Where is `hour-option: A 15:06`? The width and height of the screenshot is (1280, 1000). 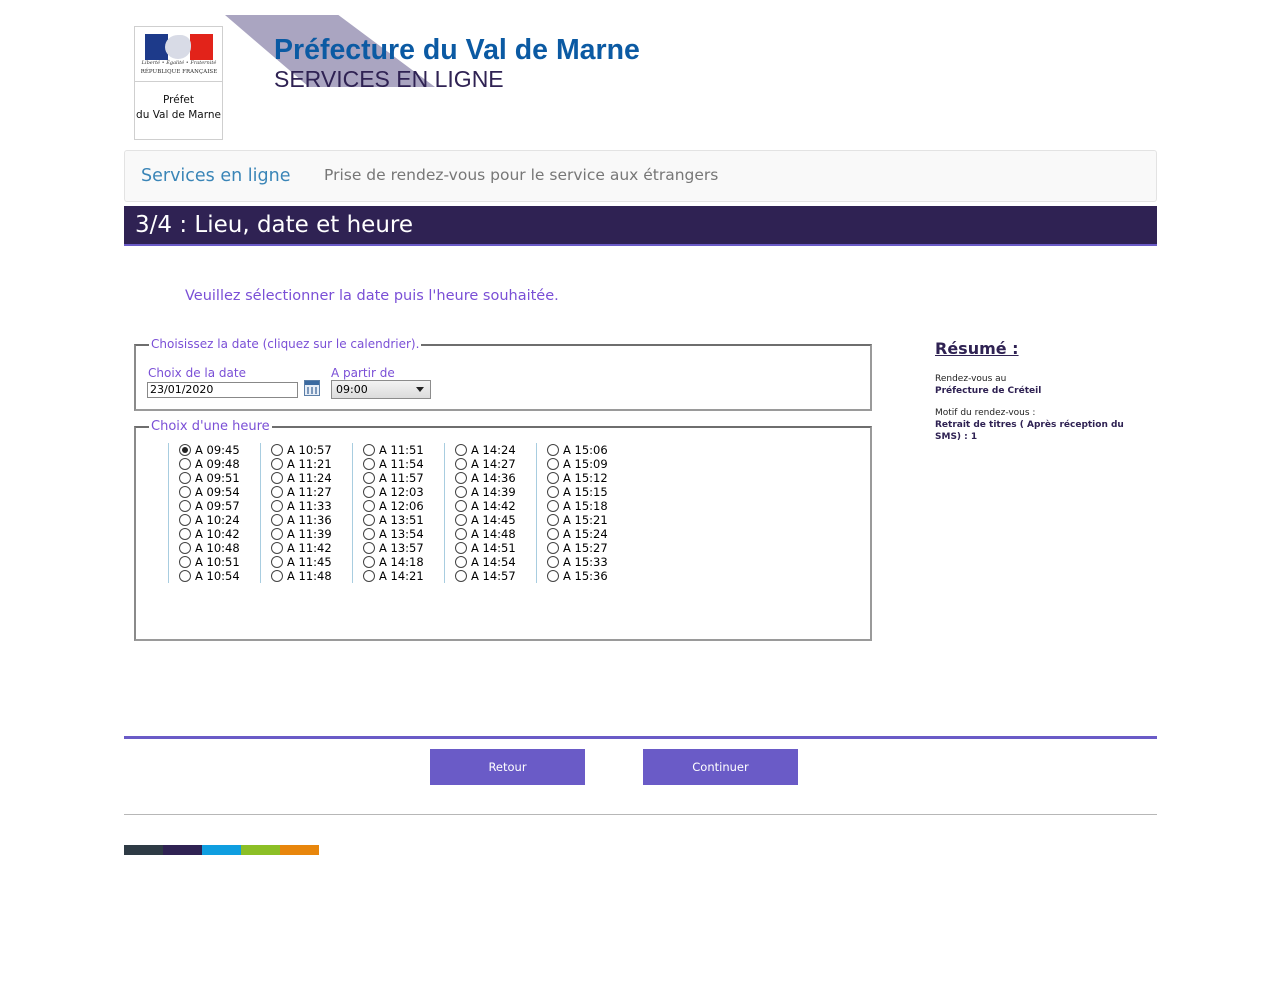 hour-option: A 15:06 is located at coordinates (587, 450).